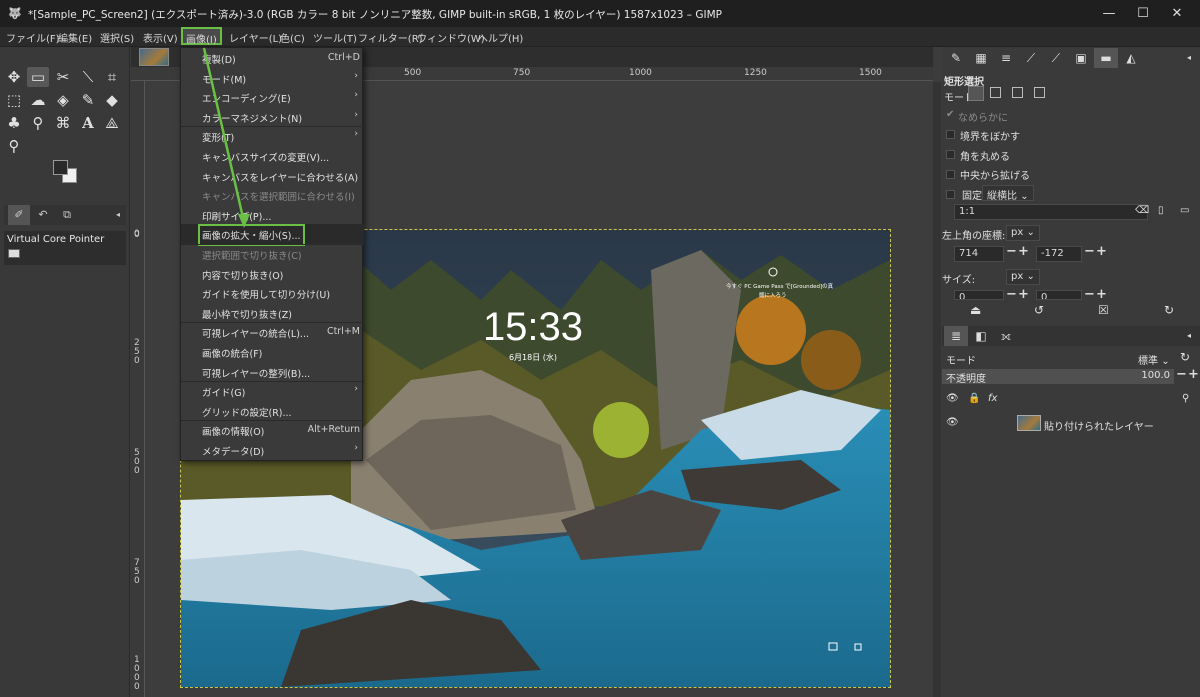  I want to click on menu-layer: レイヤー(L), so click(255, 37).